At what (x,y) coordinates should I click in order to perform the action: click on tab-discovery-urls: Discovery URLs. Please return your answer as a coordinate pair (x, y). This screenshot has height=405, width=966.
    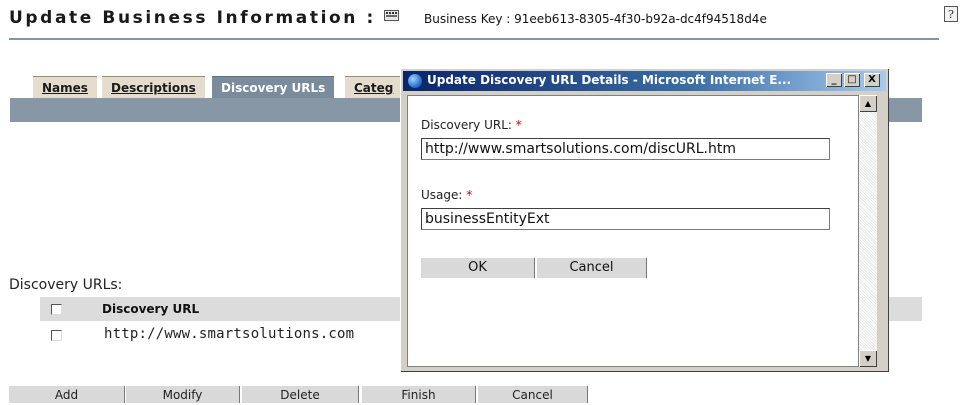
    Looking at the image, I should click on (273, 87).